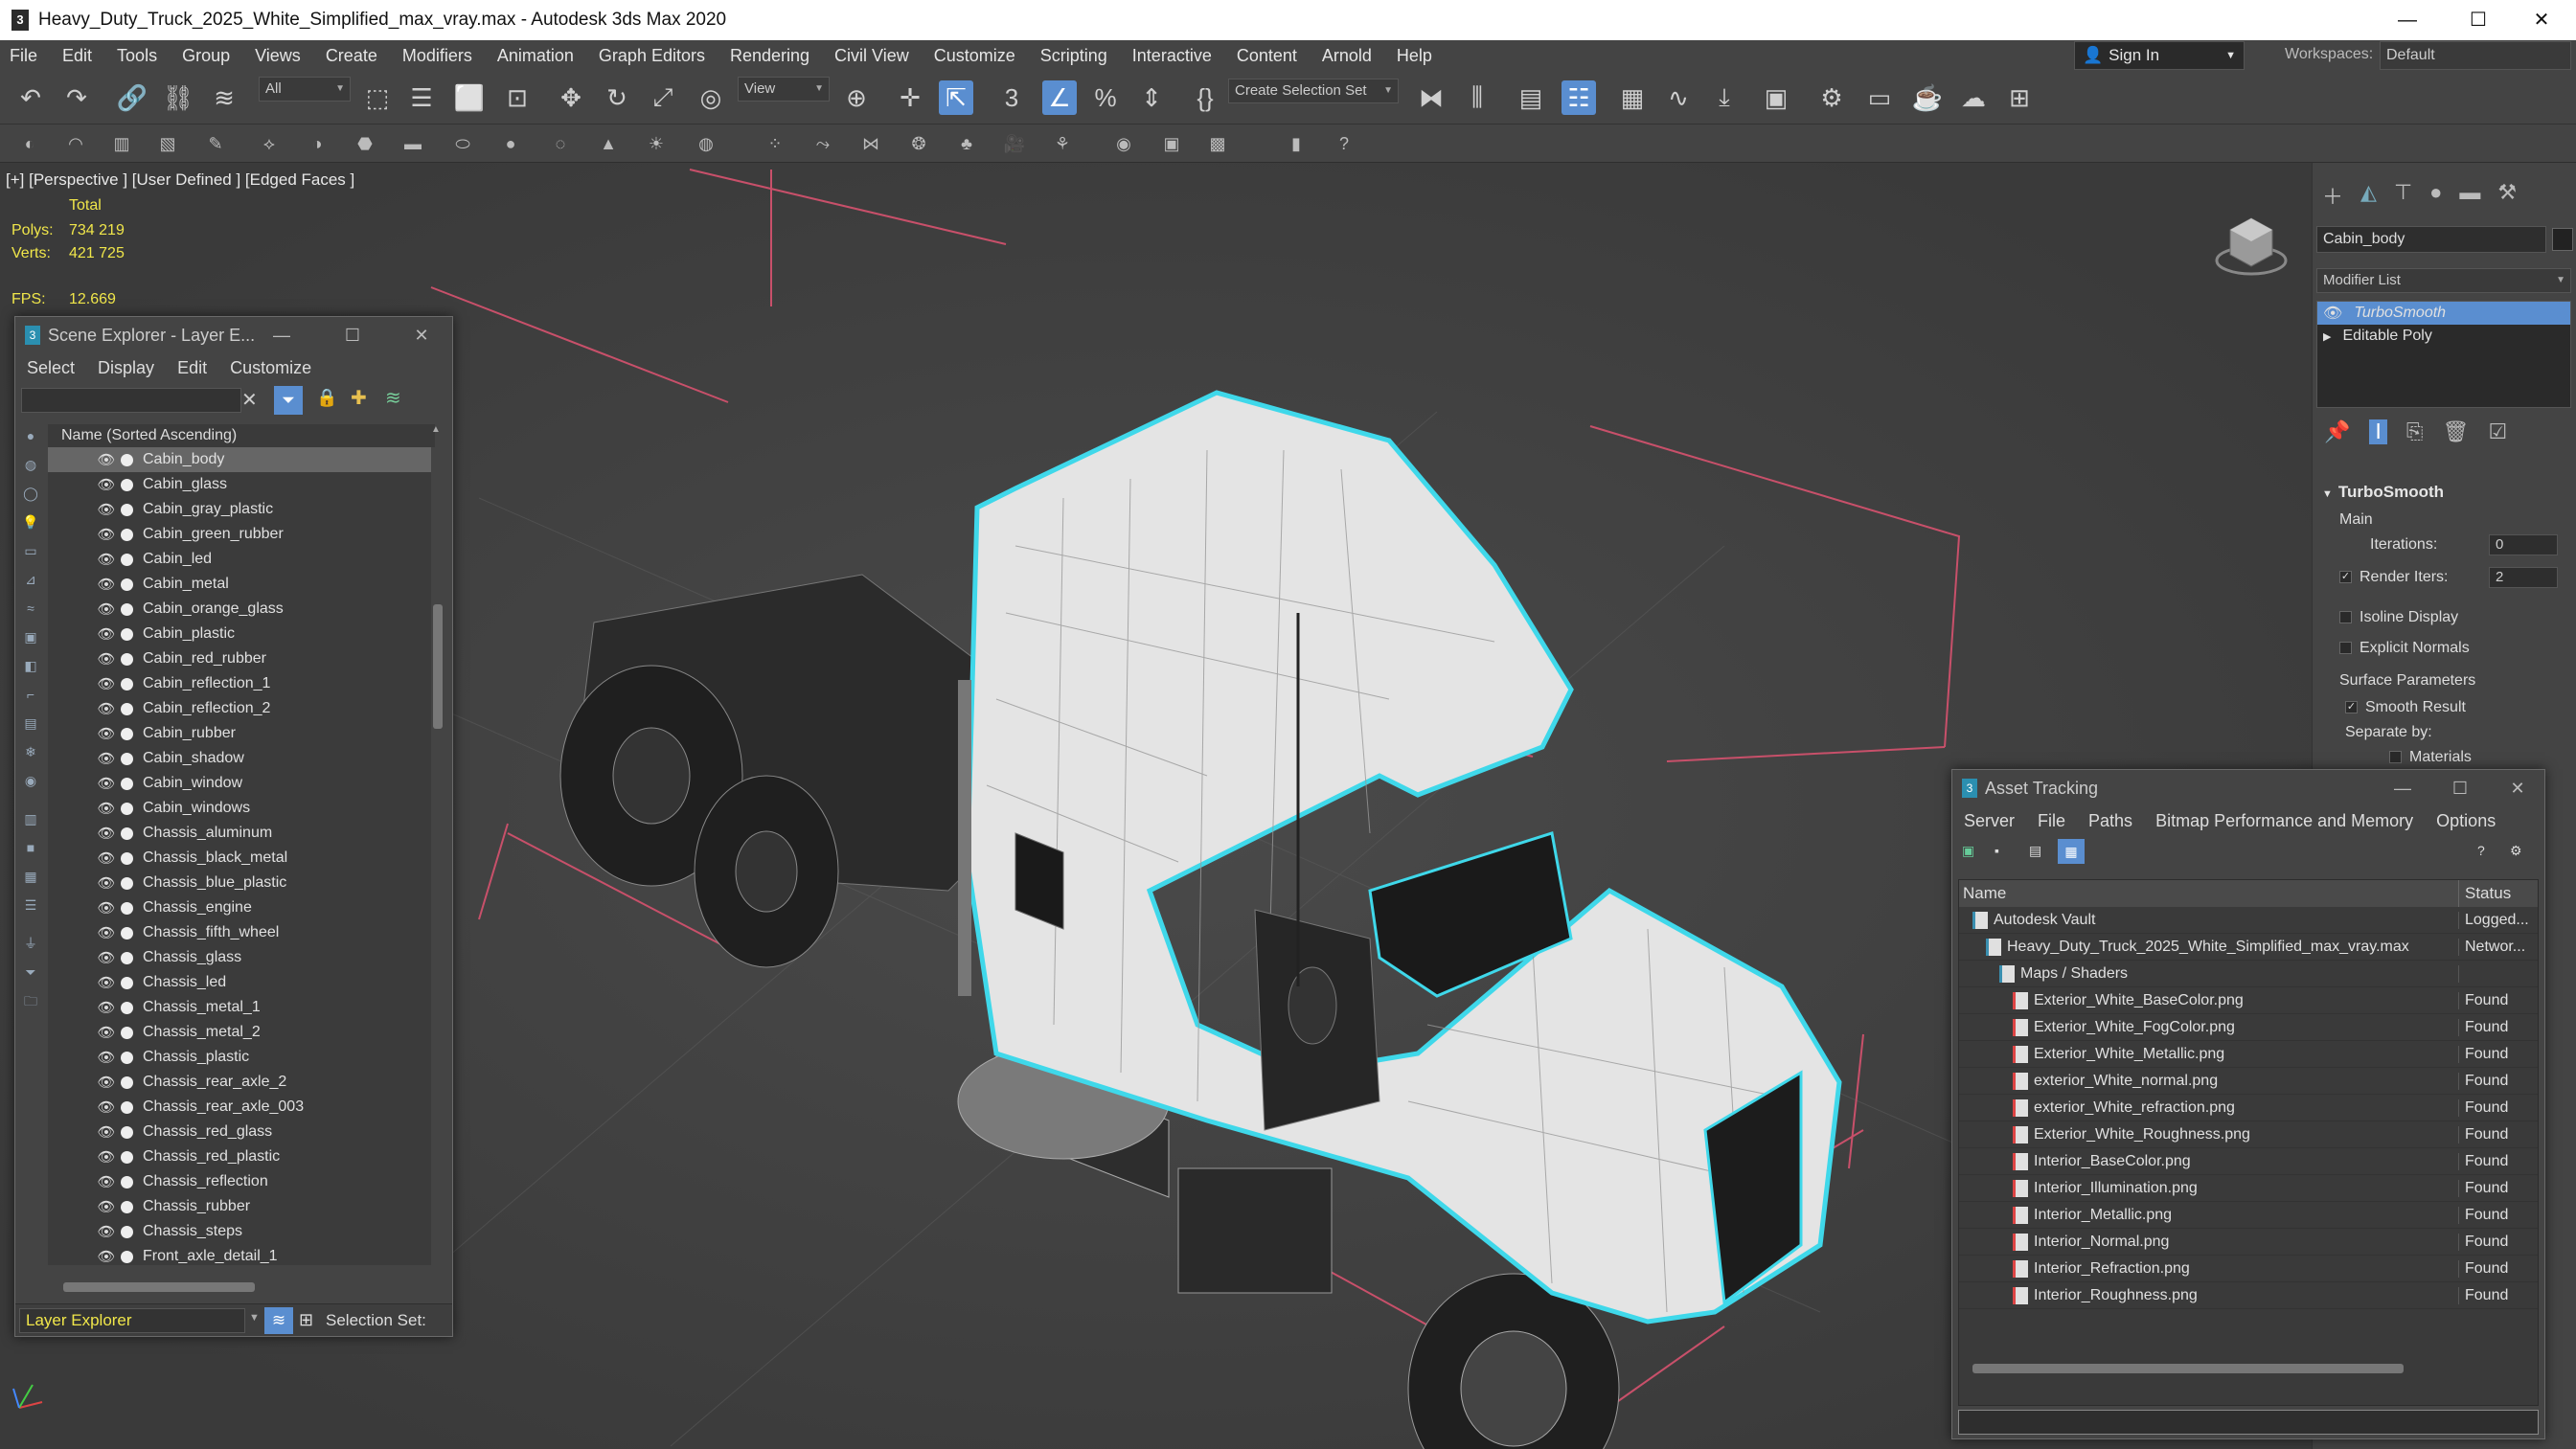  Describe the element at coordinates (239, 833) in the screenshot. I see `list-item: 👁 Chassis_aluminum` at that location.